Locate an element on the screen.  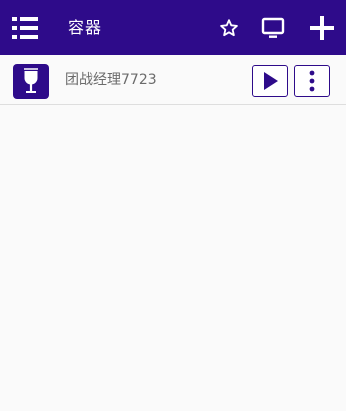
screen-icon is located at coordinates (273, 27).